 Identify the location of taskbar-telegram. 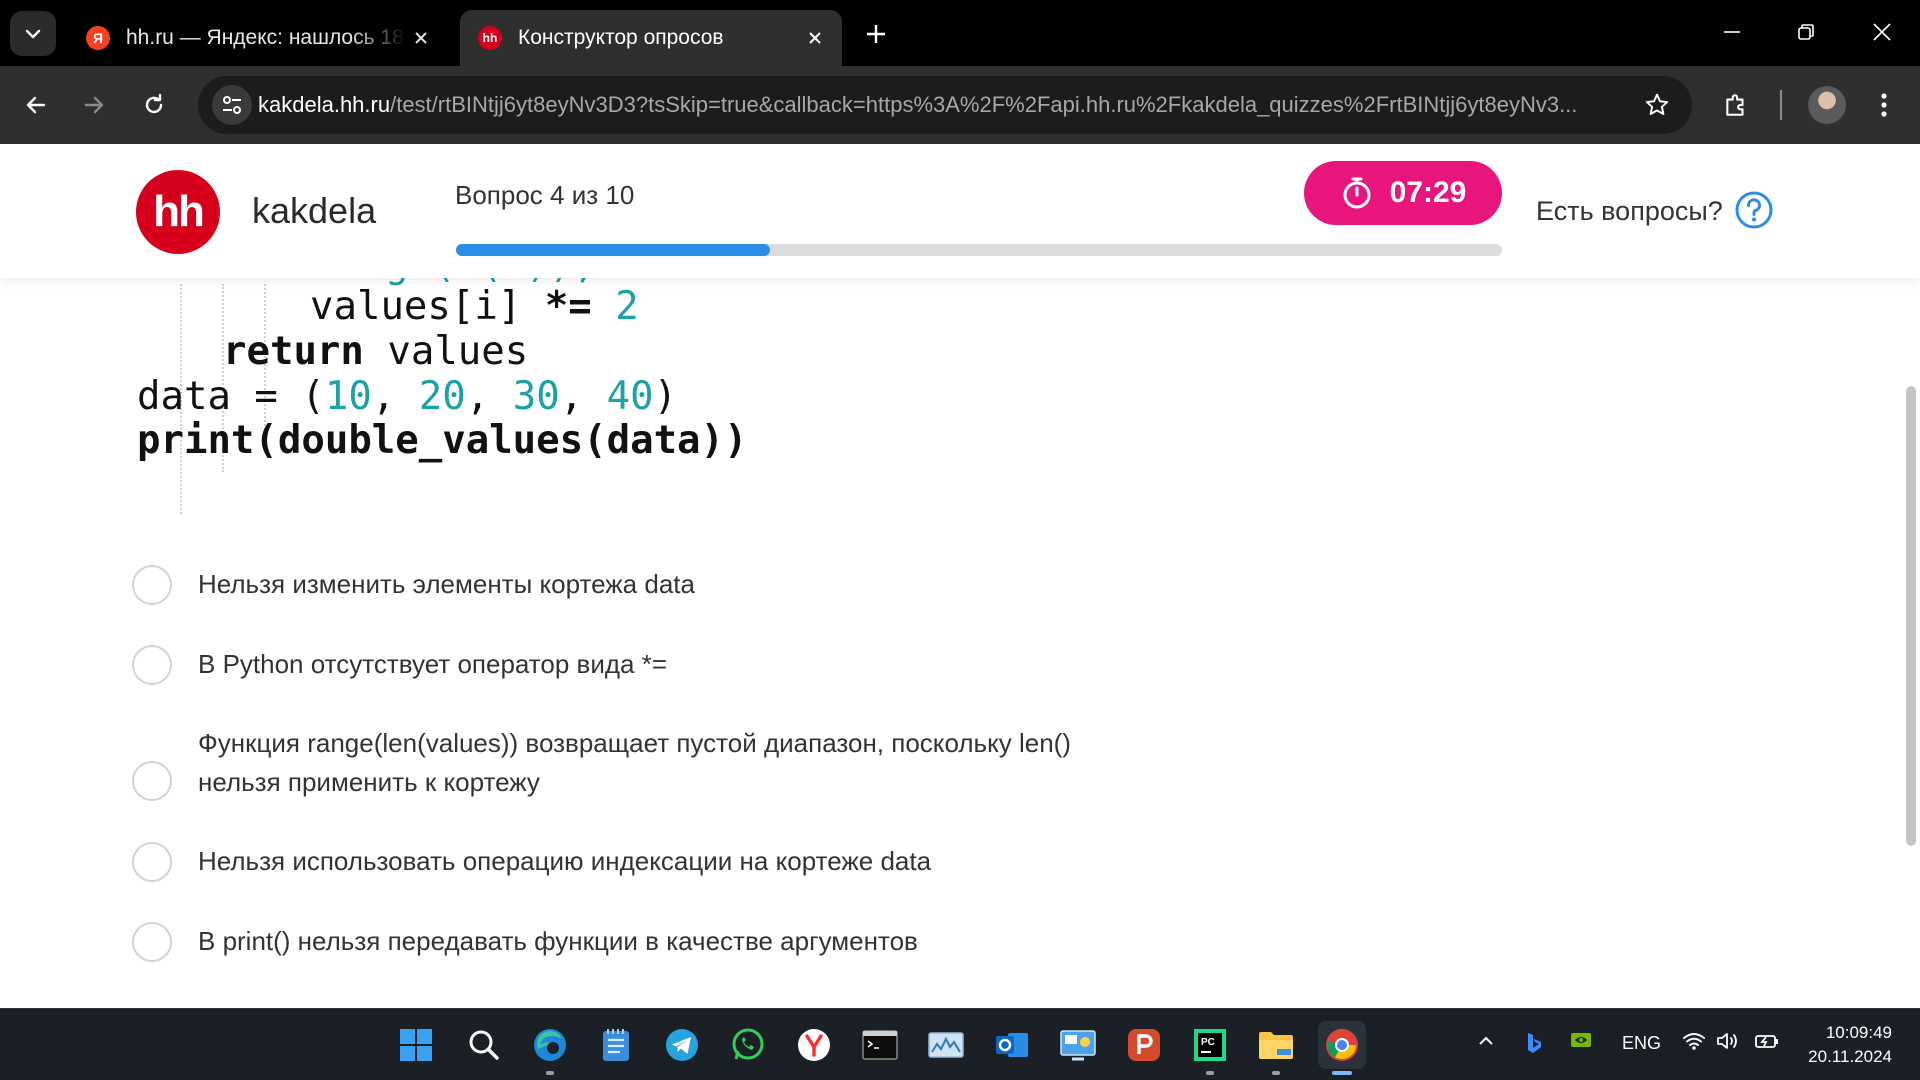
(682, 1045).